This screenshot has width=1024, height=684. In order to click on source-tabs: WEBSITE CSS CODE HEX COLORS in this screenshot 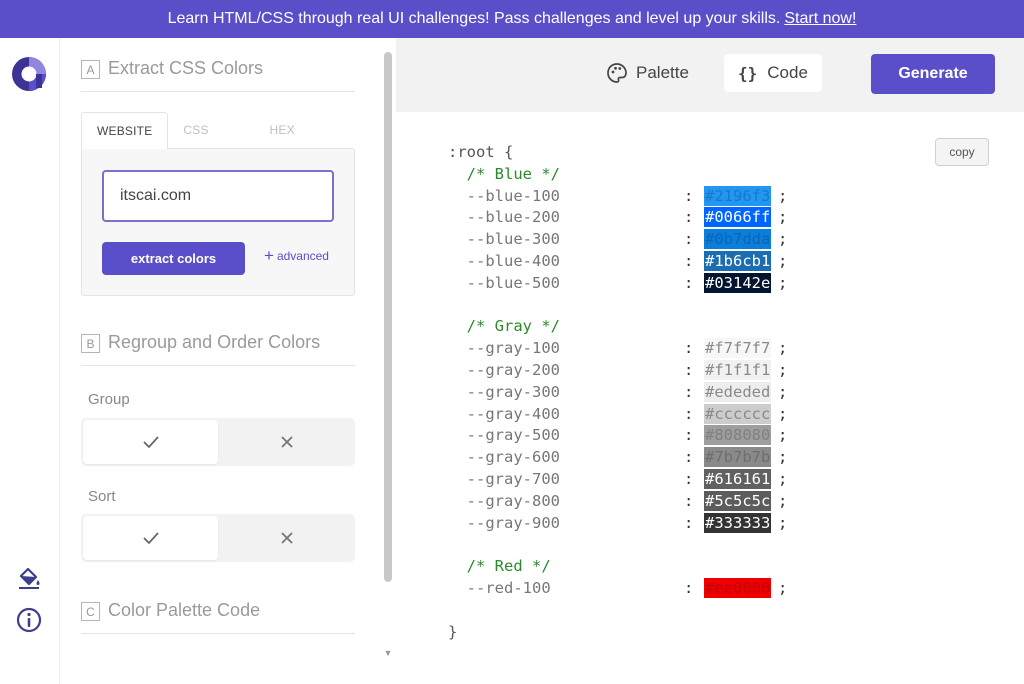, I will do `click(218, 143)`.